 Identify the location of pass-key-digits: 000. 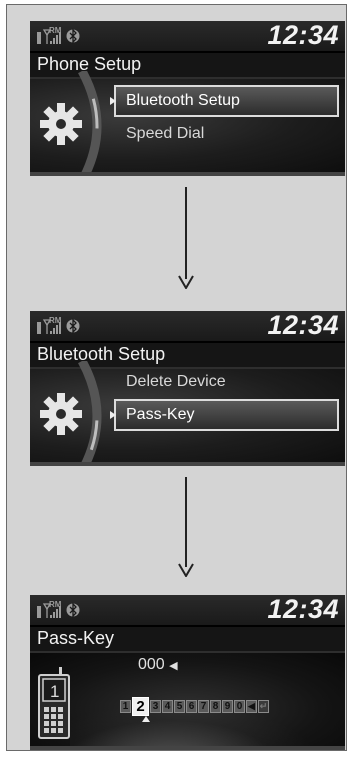
(151, 664).